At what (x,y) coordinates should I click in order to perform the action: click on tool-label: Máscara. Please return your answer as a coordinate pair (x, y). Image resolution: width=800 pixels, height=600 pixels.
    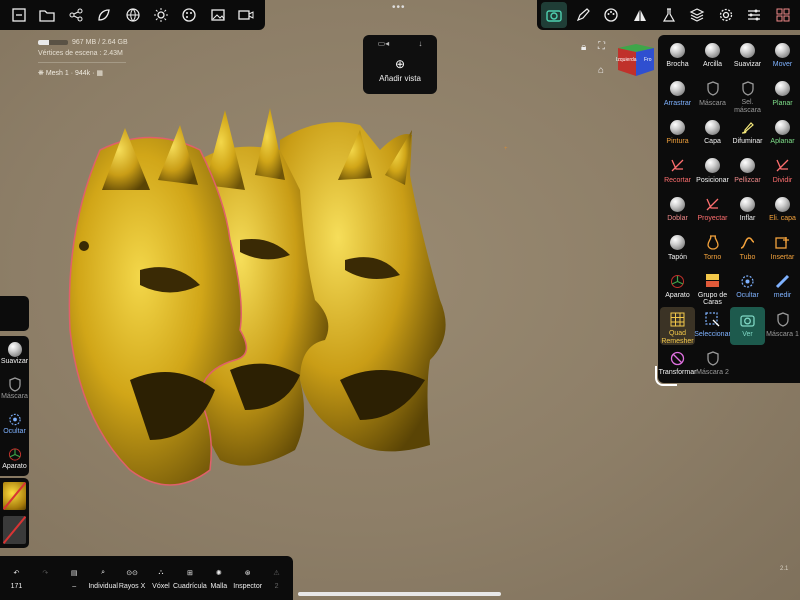
    Looking at the image, I should click on (712, 103).